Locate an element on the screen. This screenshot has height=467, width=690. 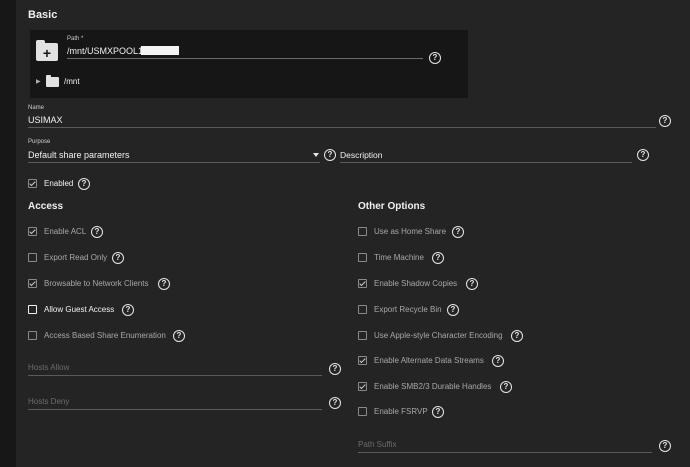
name-label: Name is located at coordinates (36, 108).